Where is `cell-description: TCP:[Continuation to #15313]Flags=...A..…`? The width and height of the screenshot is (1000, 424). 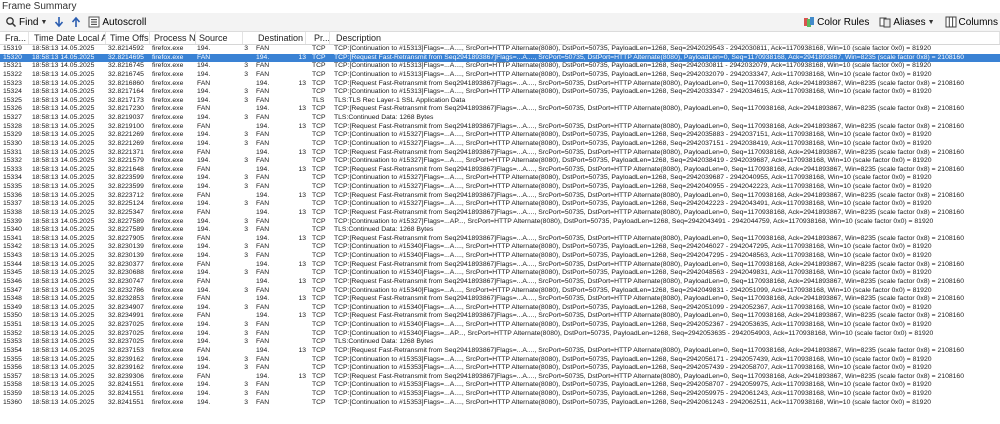
cell-description: TCP:[Continuation to #15313]Flags=...A..… is located at coordinates (633, 74).